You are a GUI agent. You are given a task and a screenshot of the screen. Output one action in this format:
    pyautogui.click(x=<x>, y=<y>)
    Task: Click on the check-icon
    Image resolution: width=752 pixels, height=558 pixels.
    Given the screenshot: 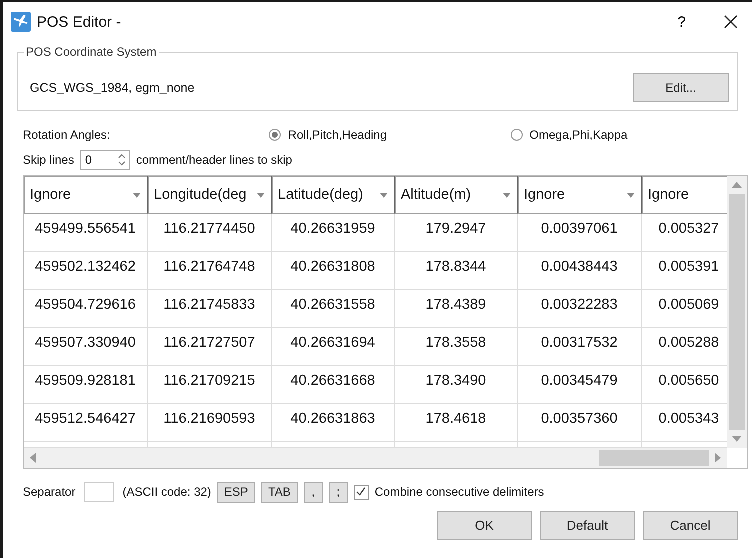 What is the action you would take?
    pyautogui.click(x=361, y=492)
    